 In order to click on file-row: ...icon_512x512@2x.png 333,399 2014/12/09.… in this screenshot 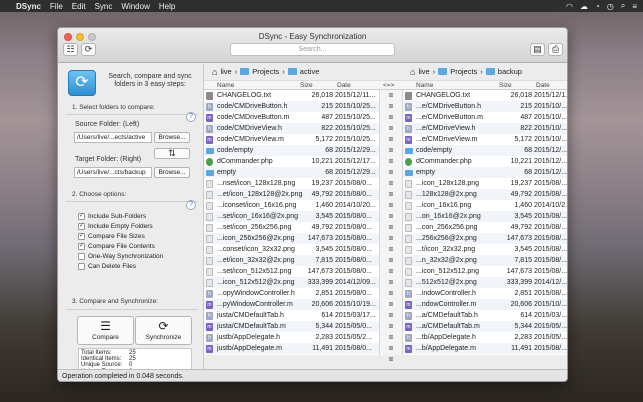, I will do `click(291, 282)`.